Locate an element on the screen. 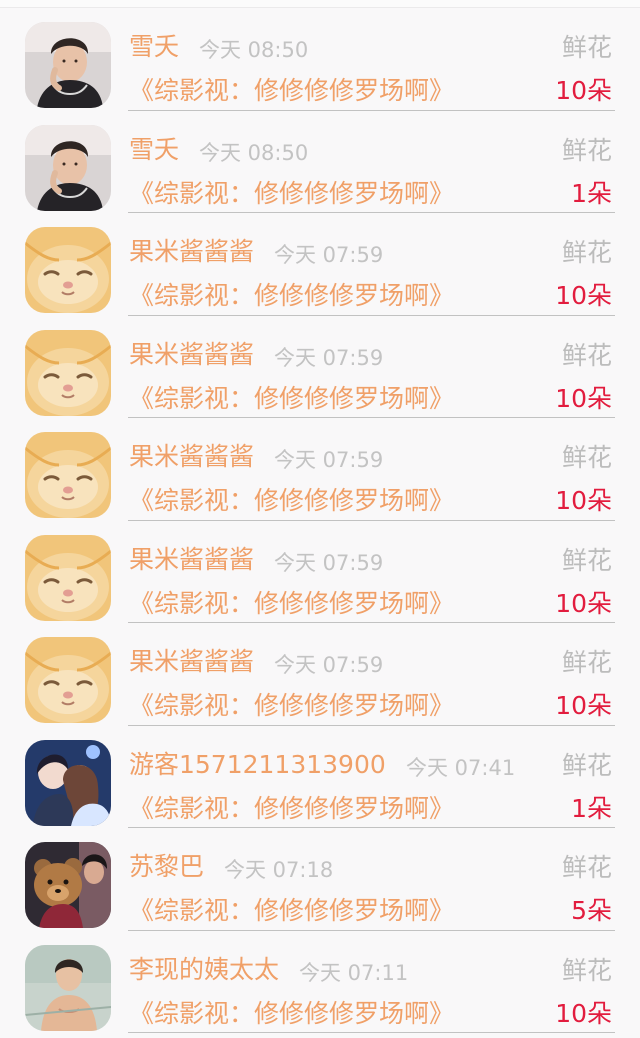  timestamp: 今天 07:41 is located at coordinates (461, 767).